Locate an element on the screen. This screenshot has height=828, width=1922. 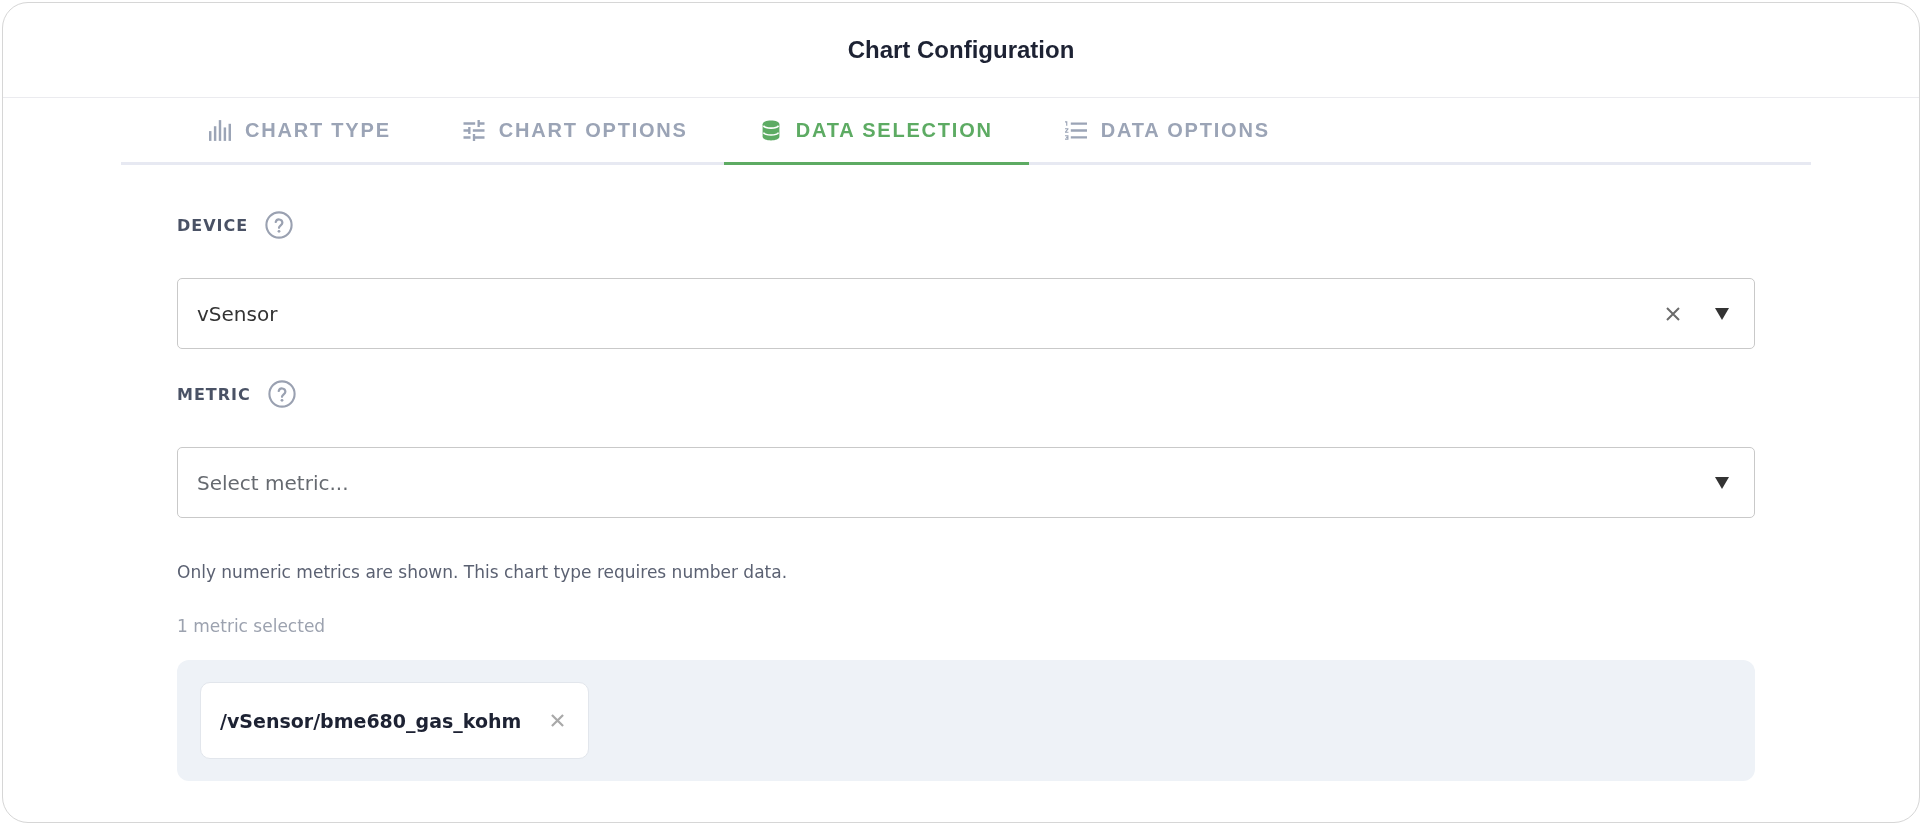
remove-icon is located at coordinates (558, 720).